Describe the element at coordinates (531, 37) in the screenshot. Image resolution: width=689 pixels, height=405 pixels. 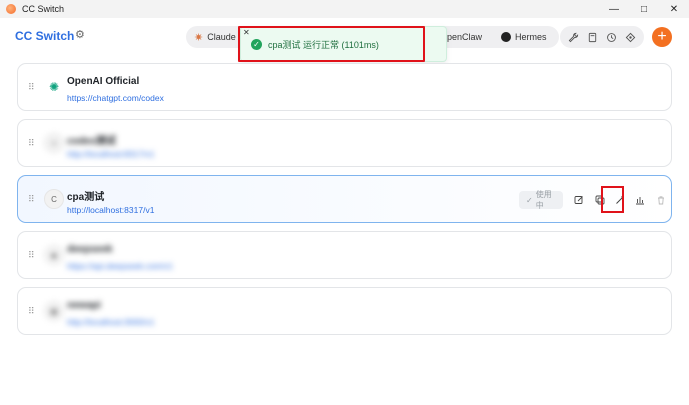
I see `tab-hermes-label: Hermes` at that location.